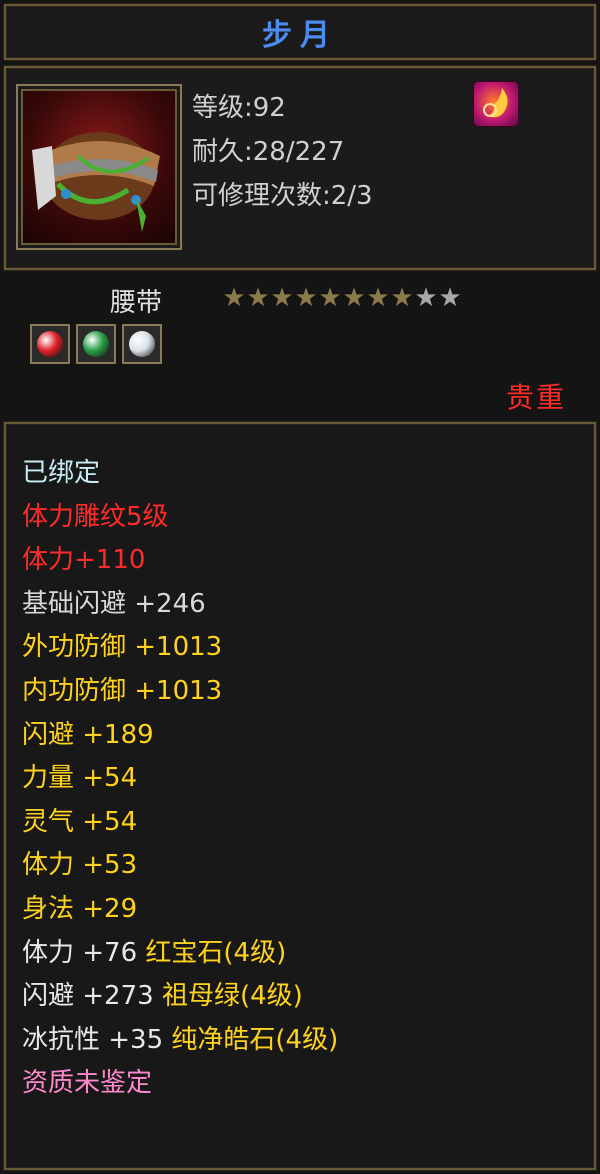 The height and width of the screenshot is (1174, 600). What do you see at coordinates (496, 104) in the screenshot?
I see `flame-badge-icon` at bounding box center [496, 104].